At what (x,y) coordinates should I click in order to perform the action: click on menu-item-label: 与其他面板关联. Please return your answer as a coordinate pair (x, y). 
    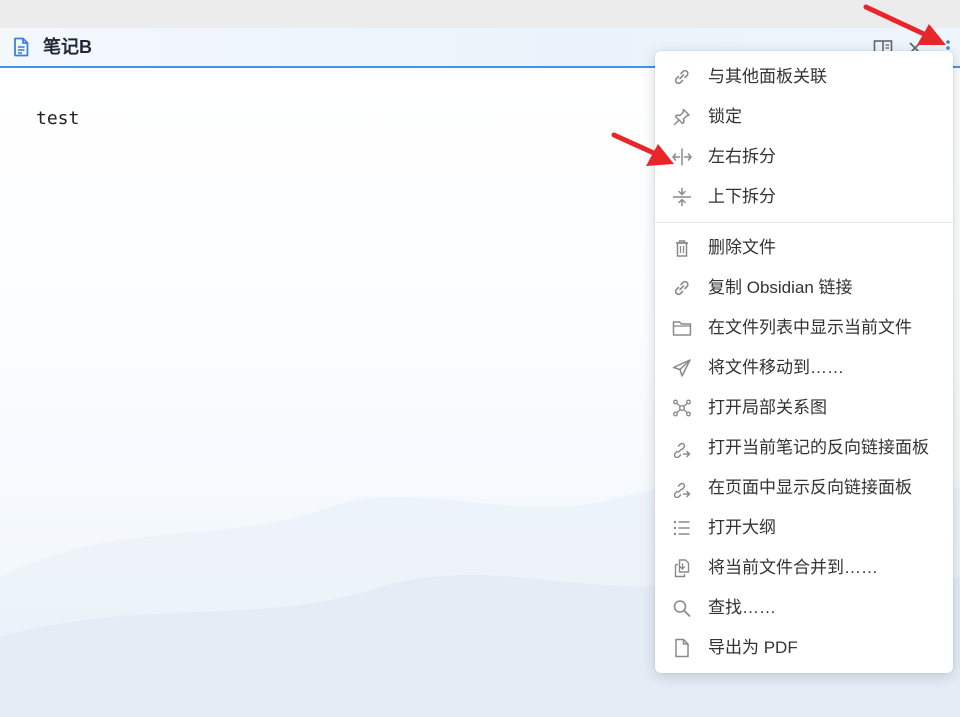
    Looking at the image, I should click on (767, 76).